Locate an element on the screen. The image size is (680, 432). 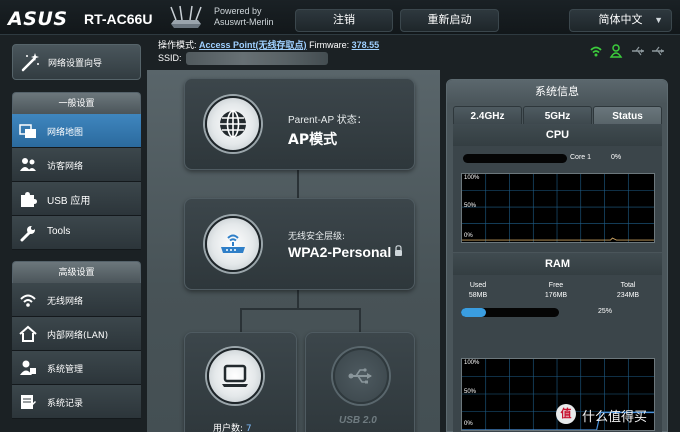
reboot-button: 重新启动 is located at coordinates (449, 20).